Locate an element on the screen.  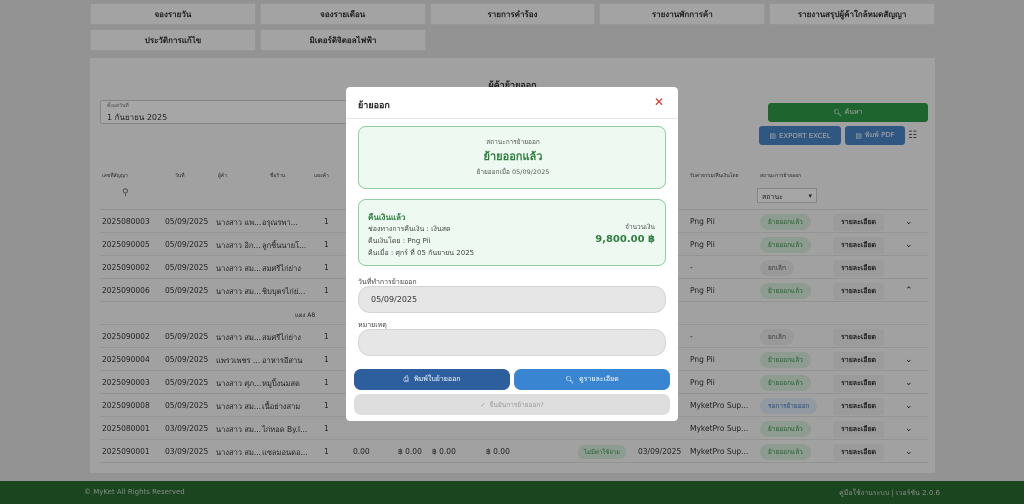
refund-title: คืนเงินแล้ว is located at coordinates (387, 217).